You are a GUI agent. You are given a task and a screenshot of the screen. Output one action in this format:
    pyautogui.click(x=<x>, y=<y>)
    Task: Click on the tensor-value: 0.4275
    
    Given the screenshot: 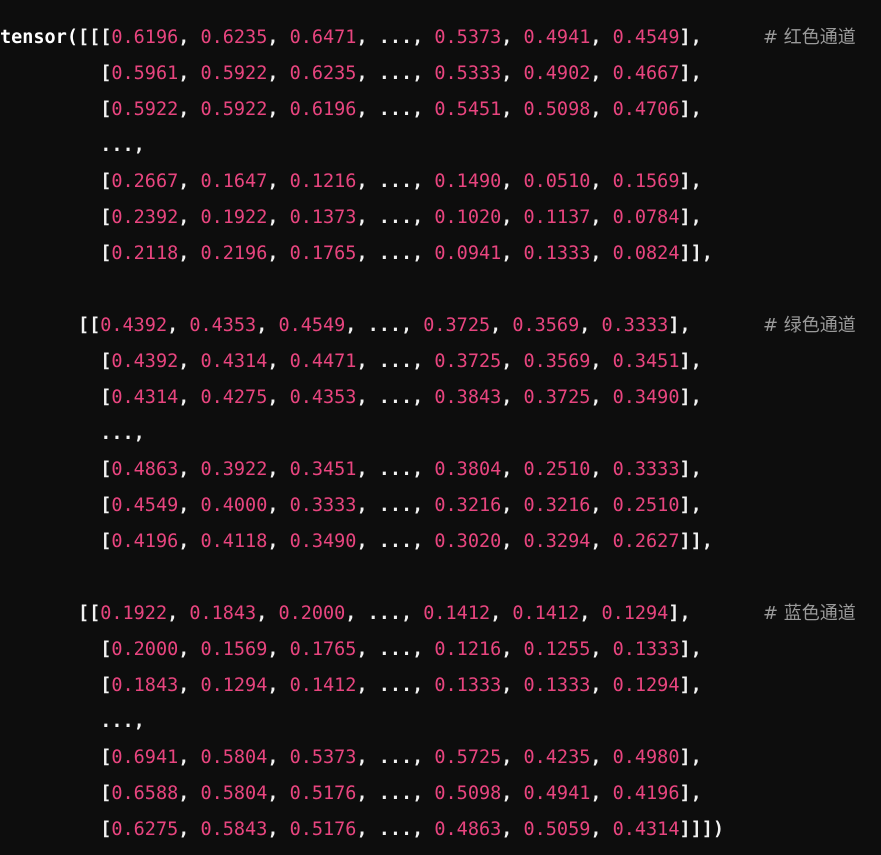 What is the action you would take?
    pyautogui.click(x=234, y=397)
    